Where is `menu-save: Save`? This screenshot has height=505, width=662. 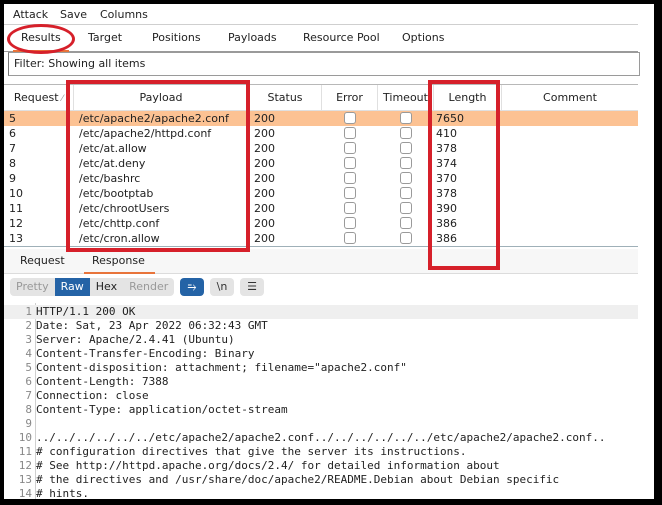
menu-save: Save is located at coordinates (73, 14).